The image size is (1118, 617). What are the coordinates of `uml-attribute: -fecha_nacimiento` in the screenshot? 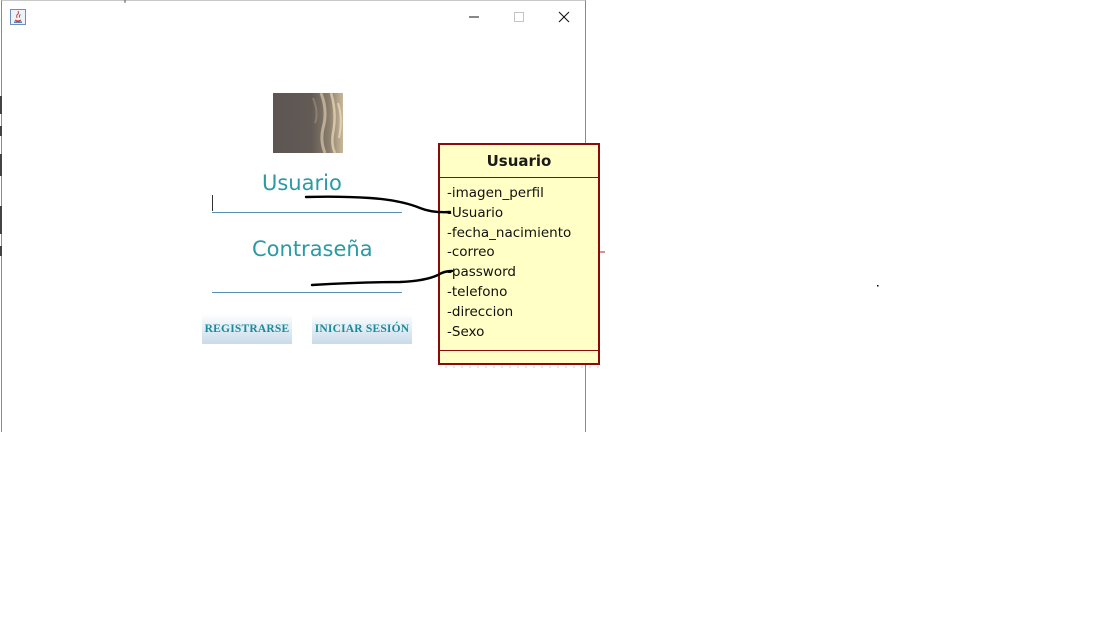 It's located at (509, 232).